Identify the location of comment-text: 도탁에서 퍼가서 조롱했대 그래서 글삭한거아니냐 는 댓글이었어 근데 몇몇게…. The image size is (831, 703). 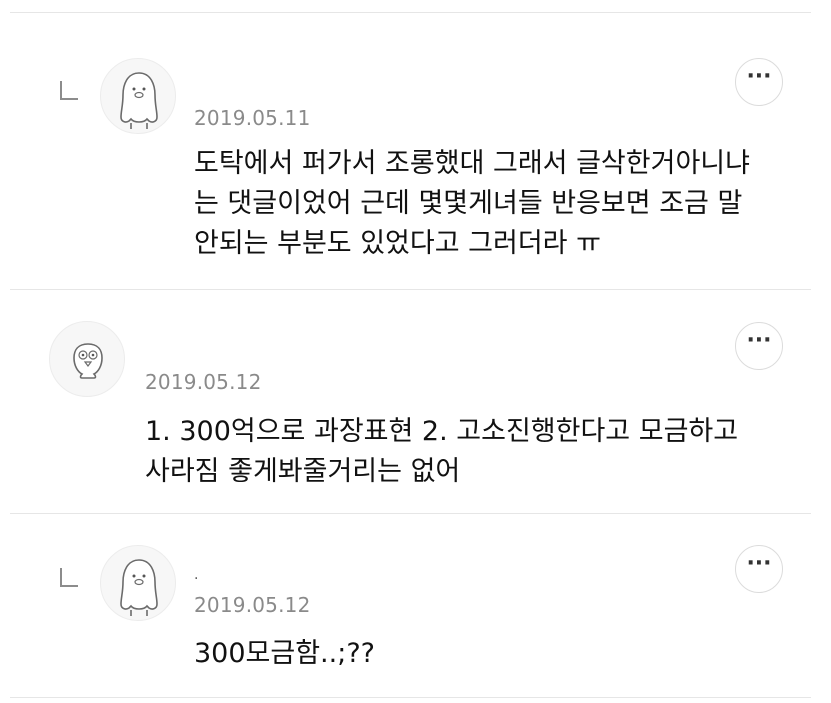
(472, 203).